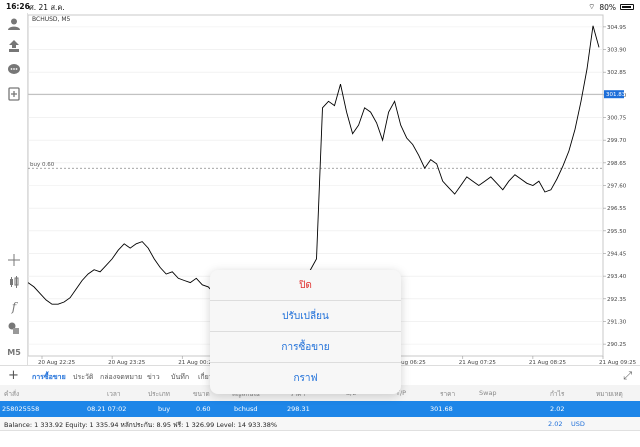  Describe the element at coordinates (159, 394) in the screenshot. I see `col-type: ประเภท` at that location.